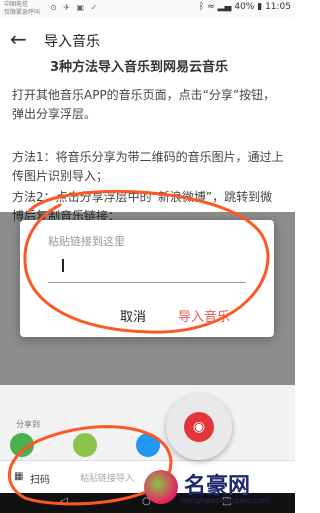  What do you see at coordinates (217, 490) in the screenshot?
I see `site-watermark: 名豪网 minghaoshangwu.com` at bounding box center [217, 490].